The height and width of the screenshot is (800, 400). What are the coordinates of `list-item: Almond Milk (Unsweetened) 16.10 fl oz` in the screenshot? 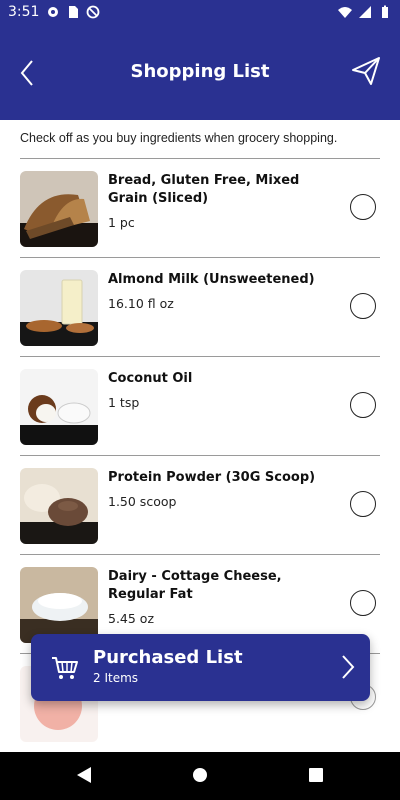 It's located at (200, 307).